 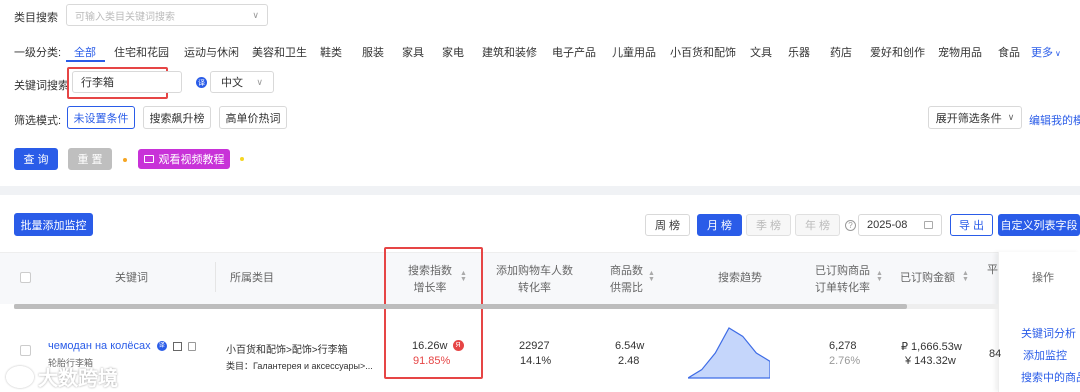 I want to click on link-icon, so click(x=191, y=346).